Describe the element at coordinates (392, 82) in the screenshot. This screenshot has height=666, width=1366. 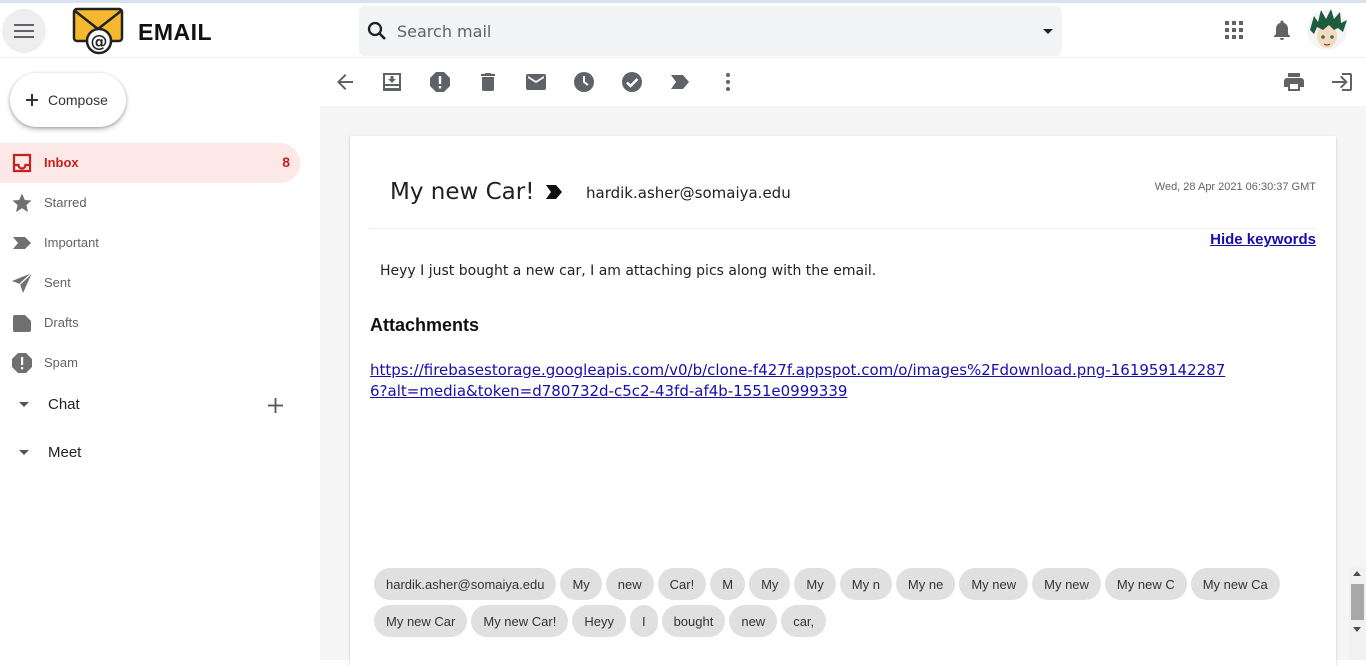
I see `archive-icon` at that location.